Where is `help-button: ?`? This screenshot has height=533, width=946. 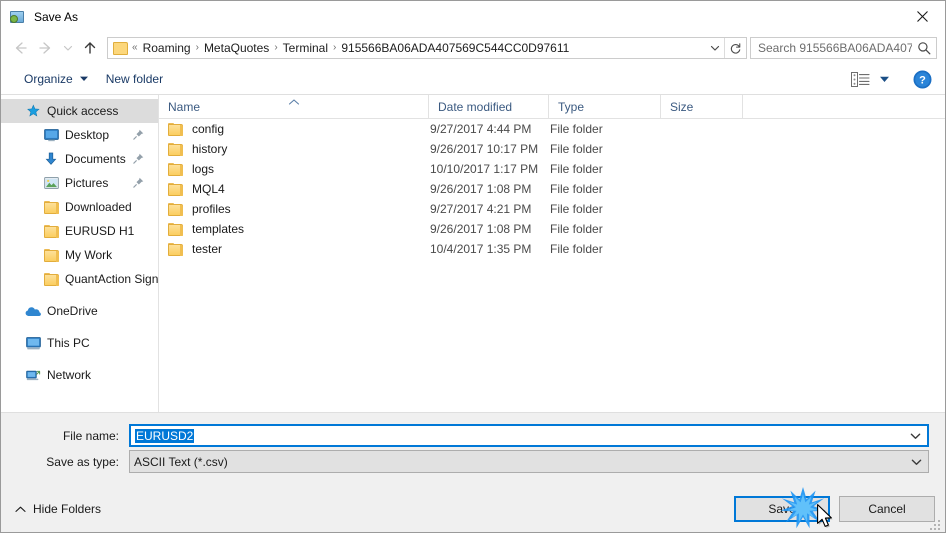 help-button: ? is located at coordinates (922, 79).